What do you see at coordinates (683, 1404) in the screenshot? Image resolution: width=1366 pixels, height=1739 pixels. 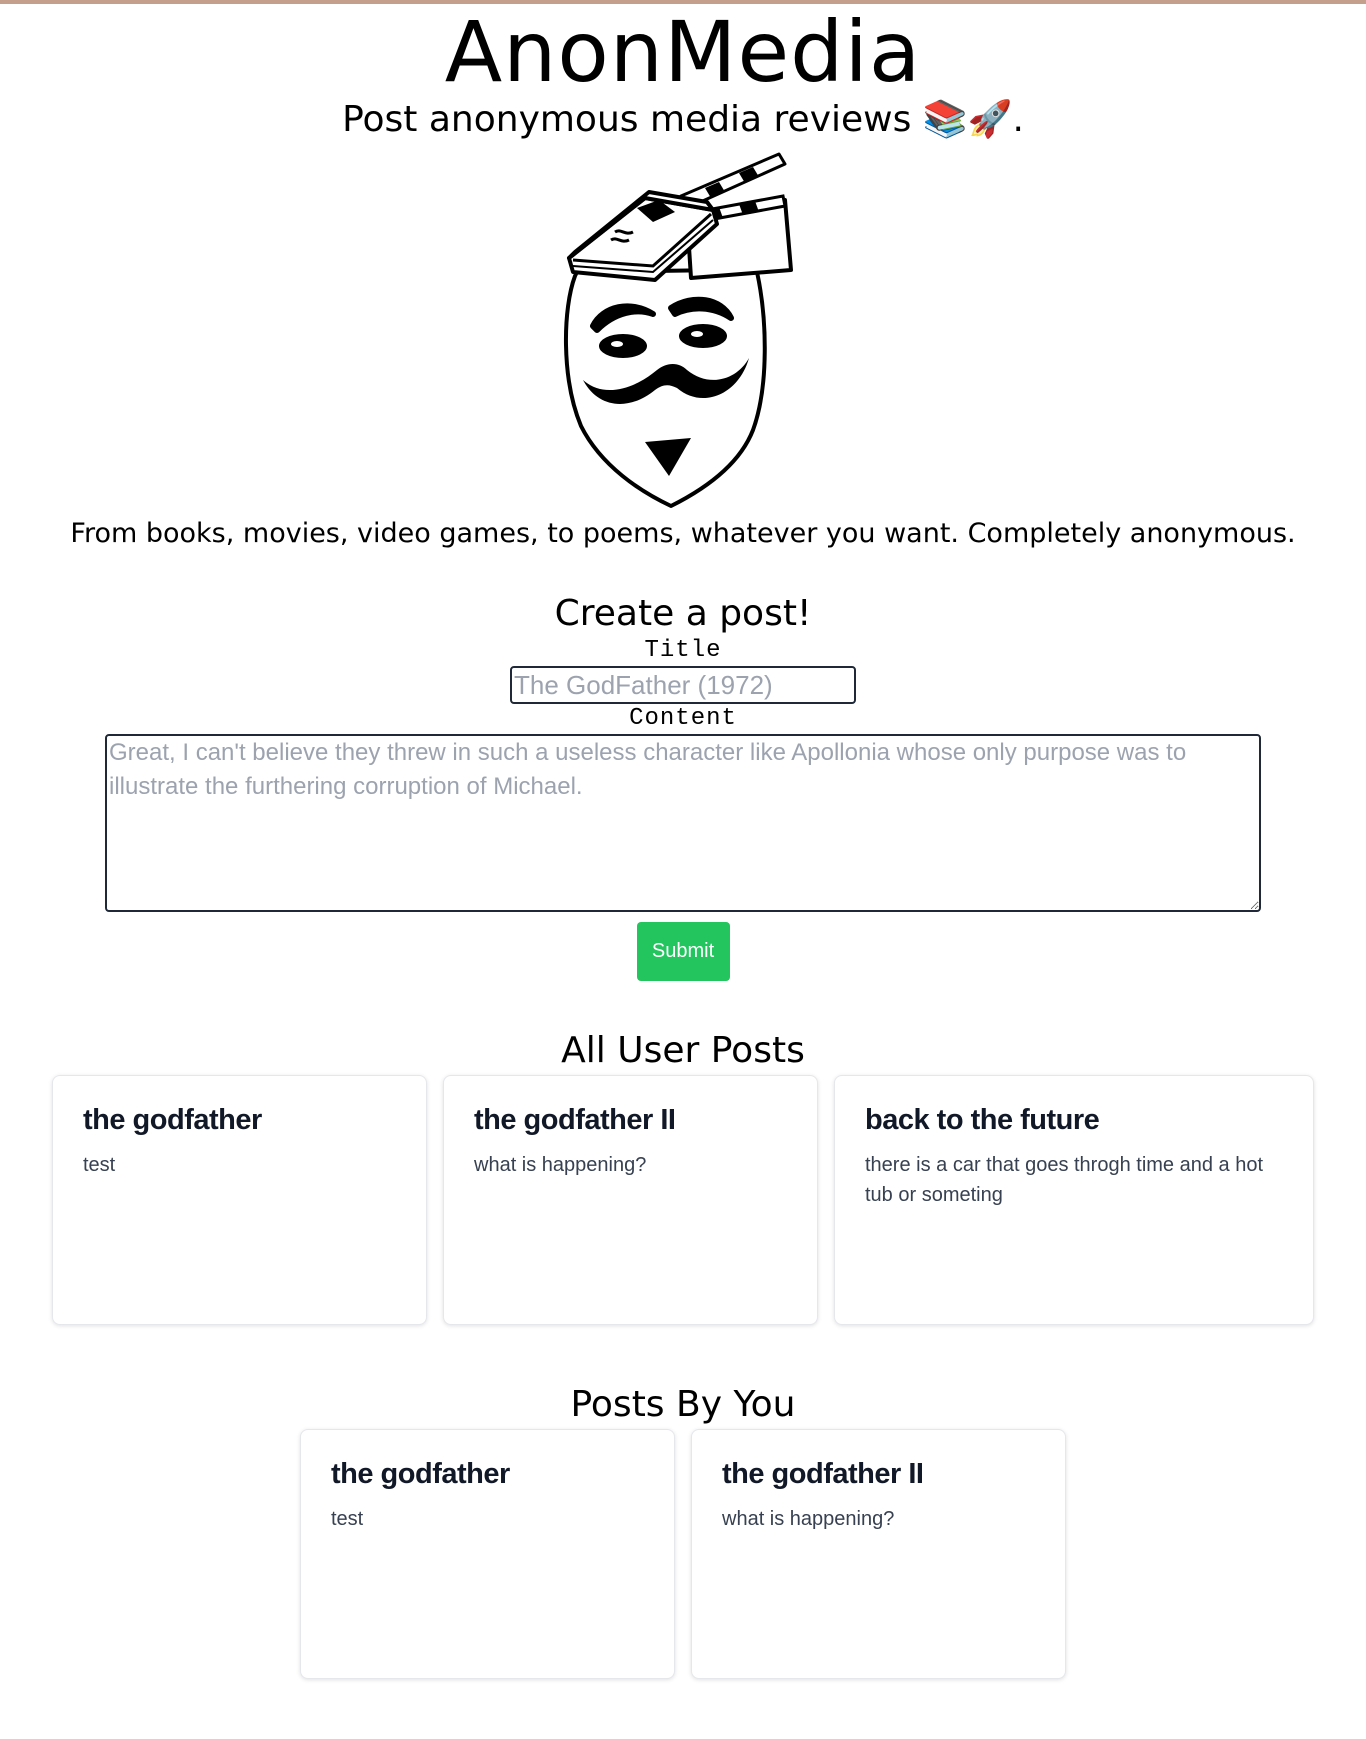 I see `posts-by-you-heading: Posts By You` at bounding box center [683, 1404].